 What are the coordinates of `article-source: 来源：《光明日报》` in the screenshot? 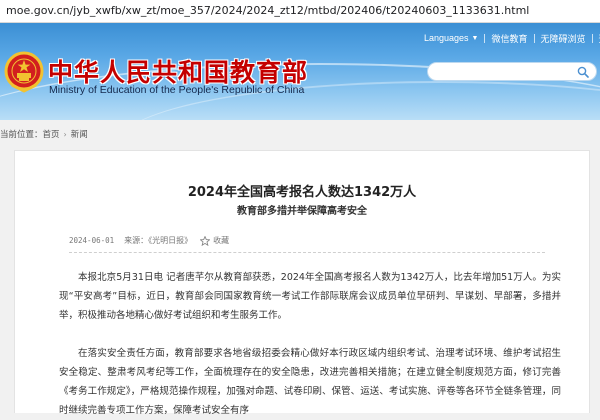 It's located at (158, 240).